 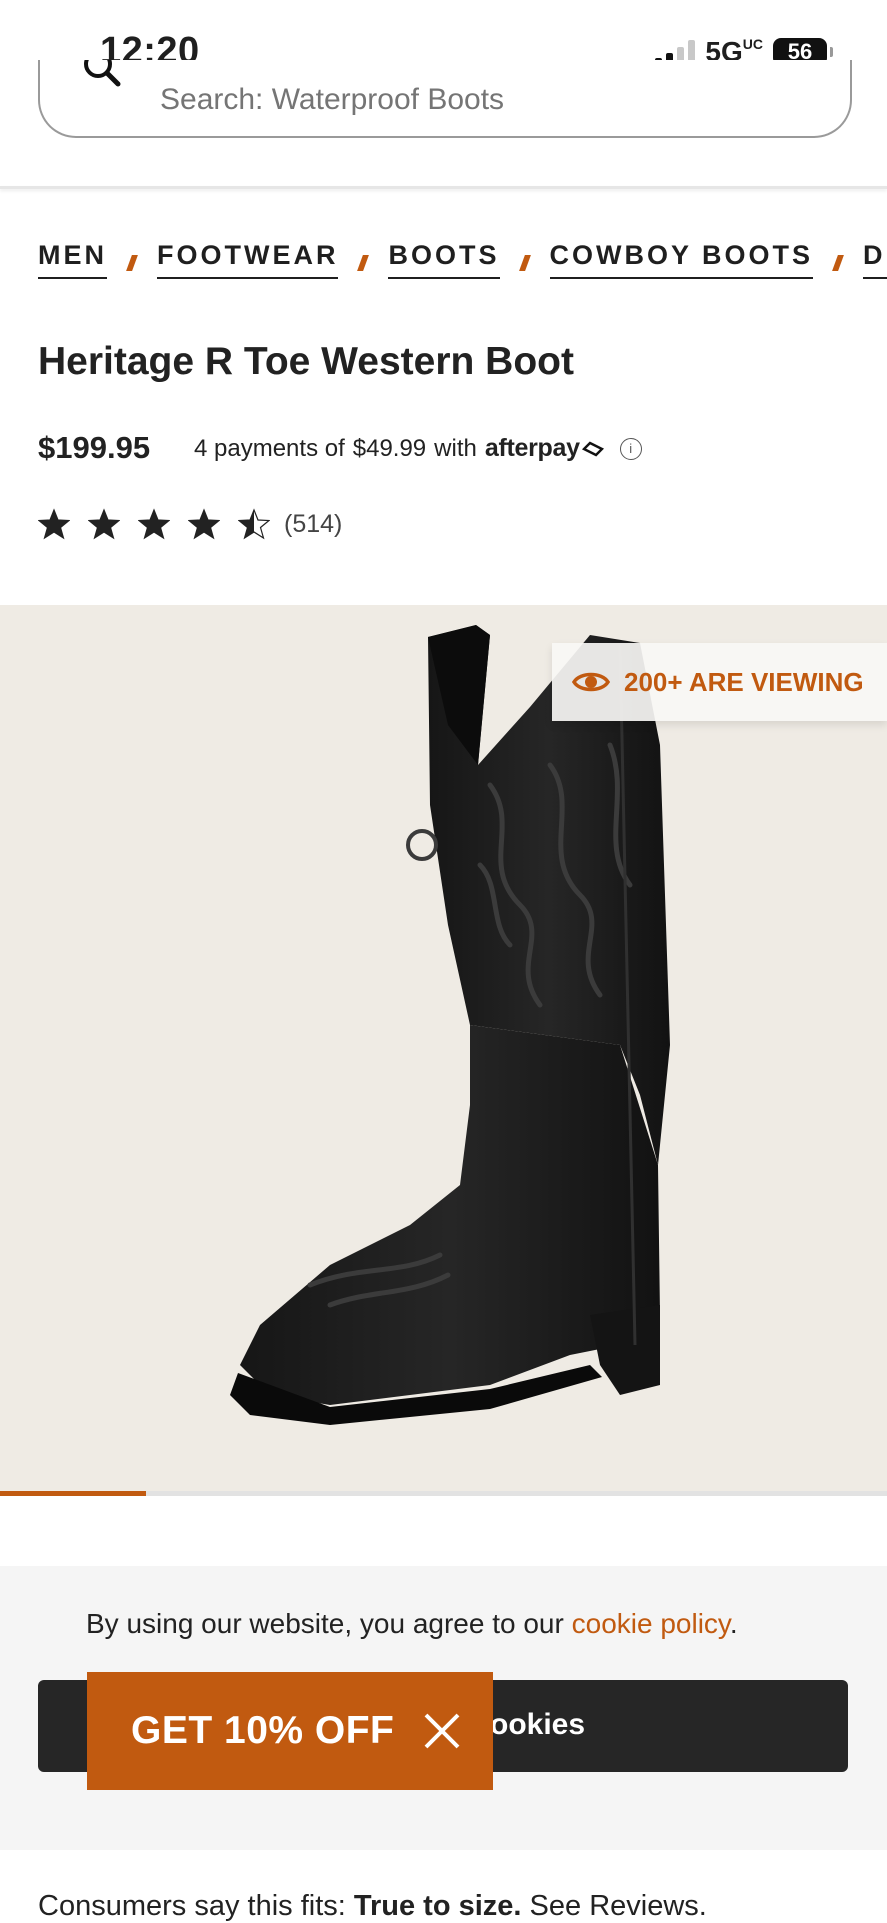 What do you see at coordinates (306, 361) in the screenshot?
I see `product-title: Heritage R Toe Western Boot` at bounding box center [306, 361].